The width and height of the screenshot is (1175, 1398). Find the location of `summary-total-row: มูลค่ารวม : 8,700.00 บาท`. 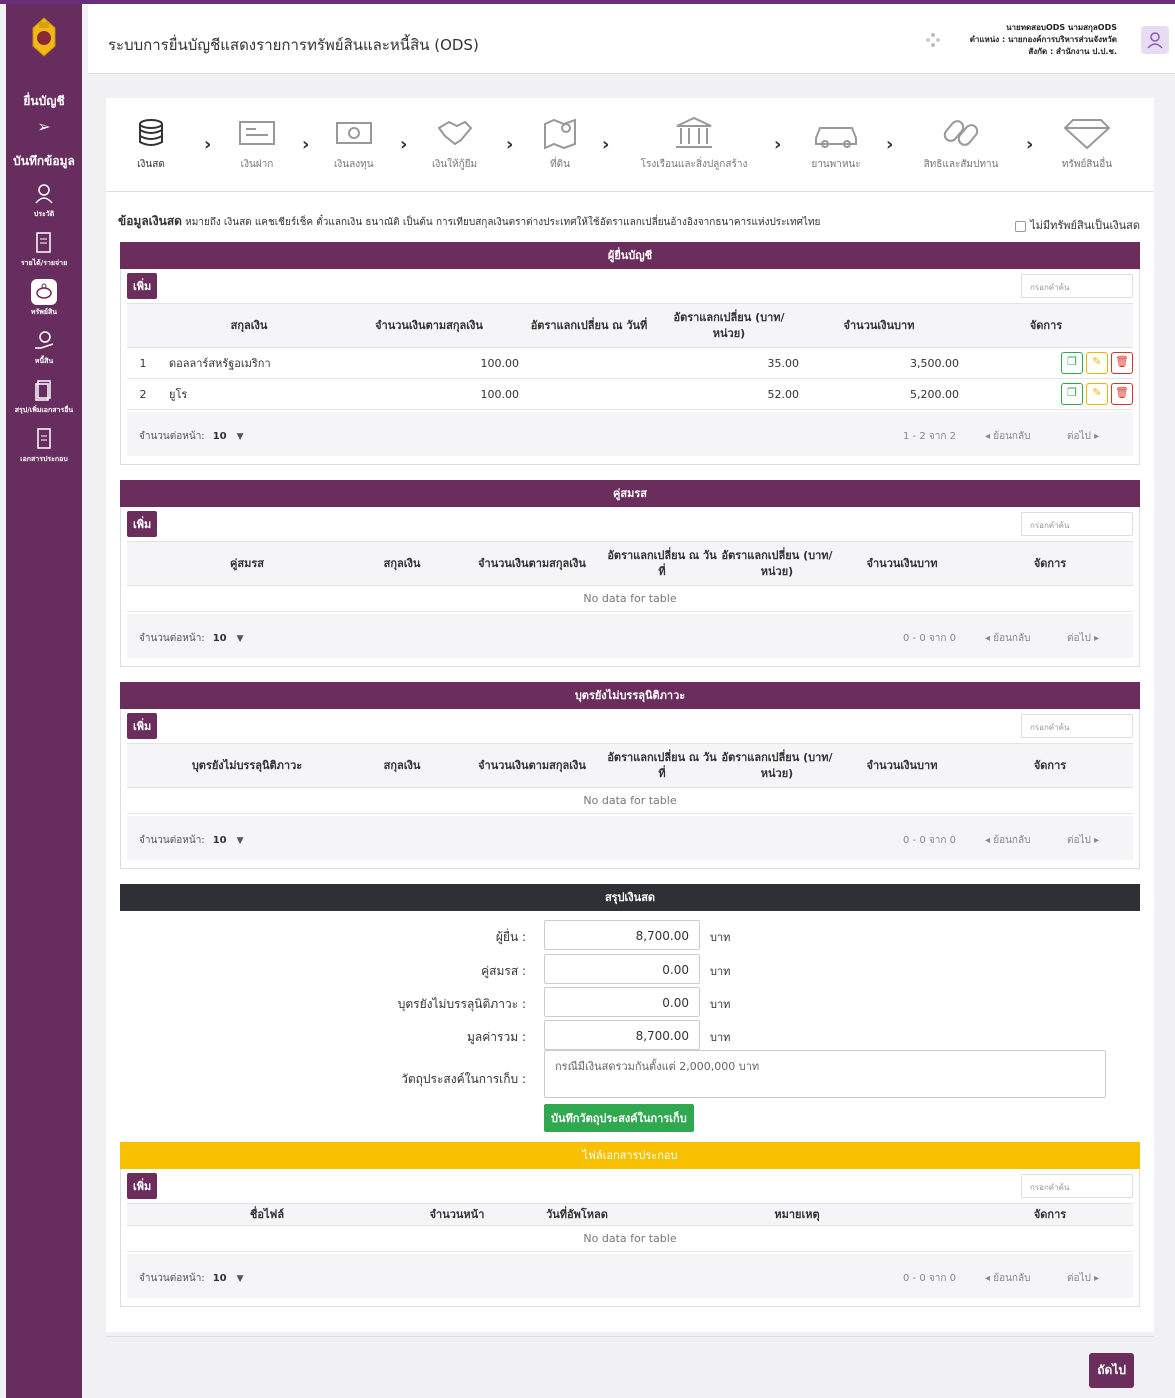

summary-total-row: มูลค่ารวม : 8,700.00 บาท is located at coordinates (630, 1035).